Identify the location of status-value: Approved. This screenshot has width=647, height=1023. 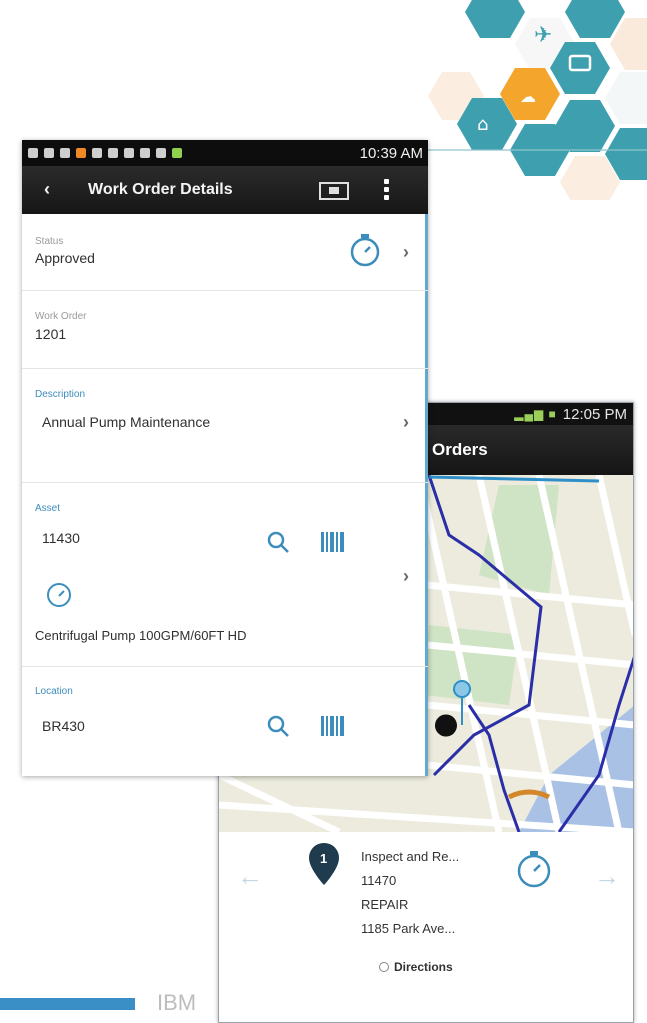
(65, 258).